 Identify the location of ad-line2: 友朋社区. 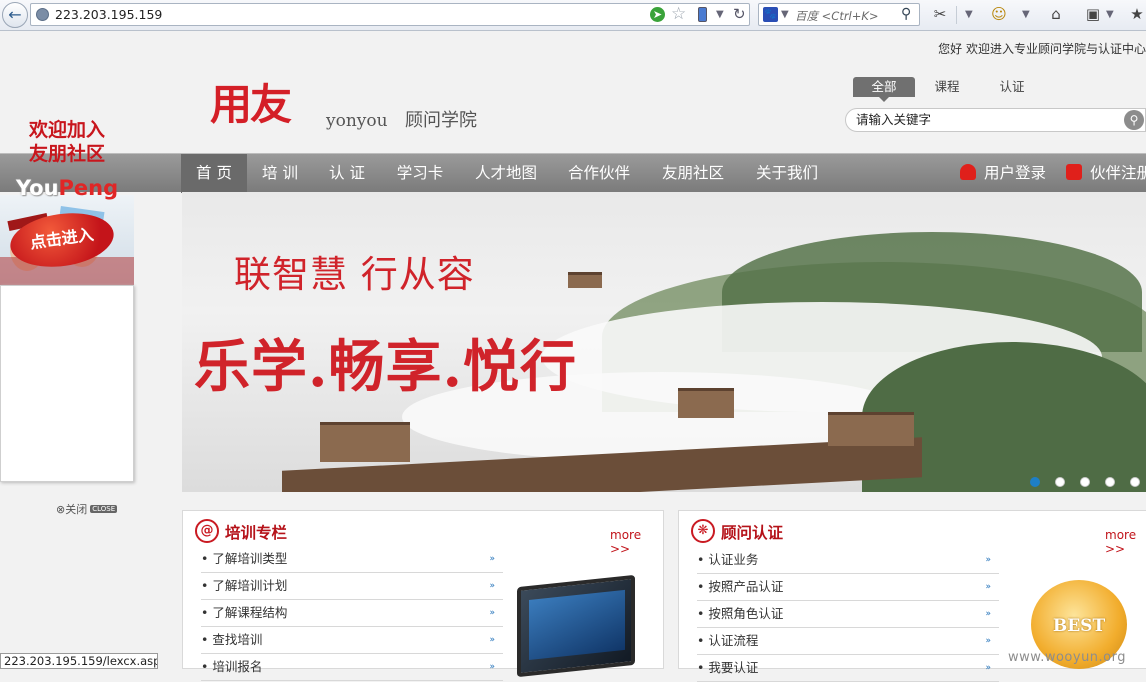
(66, 154).